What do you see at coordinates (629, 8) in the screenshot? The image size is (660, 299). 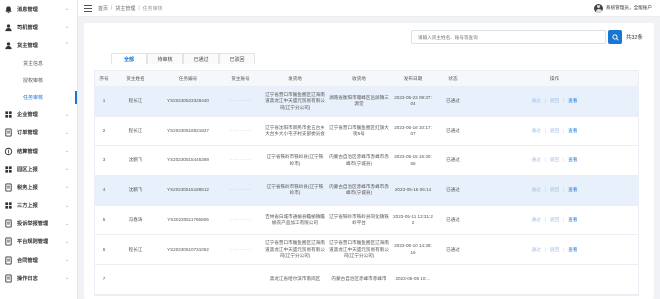 I see `user-name: 系统管理员，全能账户` at bounding box center [629, 8].